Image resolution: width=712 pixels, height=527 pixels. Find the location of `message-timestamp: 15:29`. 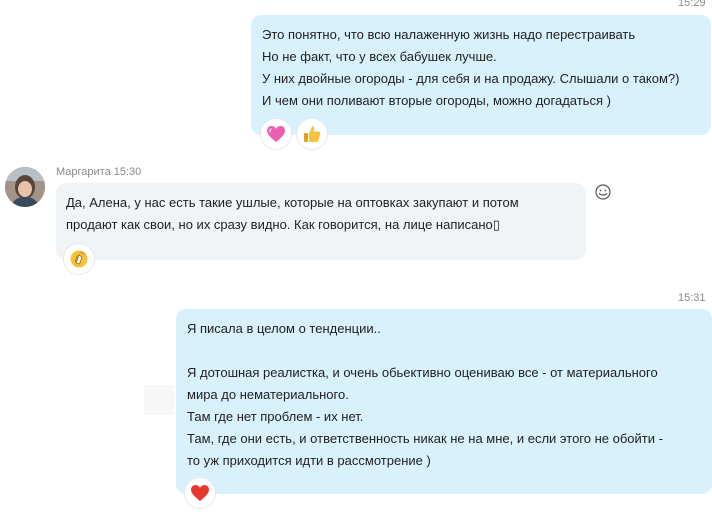

message-timestamp: 15:29 is located at coordinates (692, 4).